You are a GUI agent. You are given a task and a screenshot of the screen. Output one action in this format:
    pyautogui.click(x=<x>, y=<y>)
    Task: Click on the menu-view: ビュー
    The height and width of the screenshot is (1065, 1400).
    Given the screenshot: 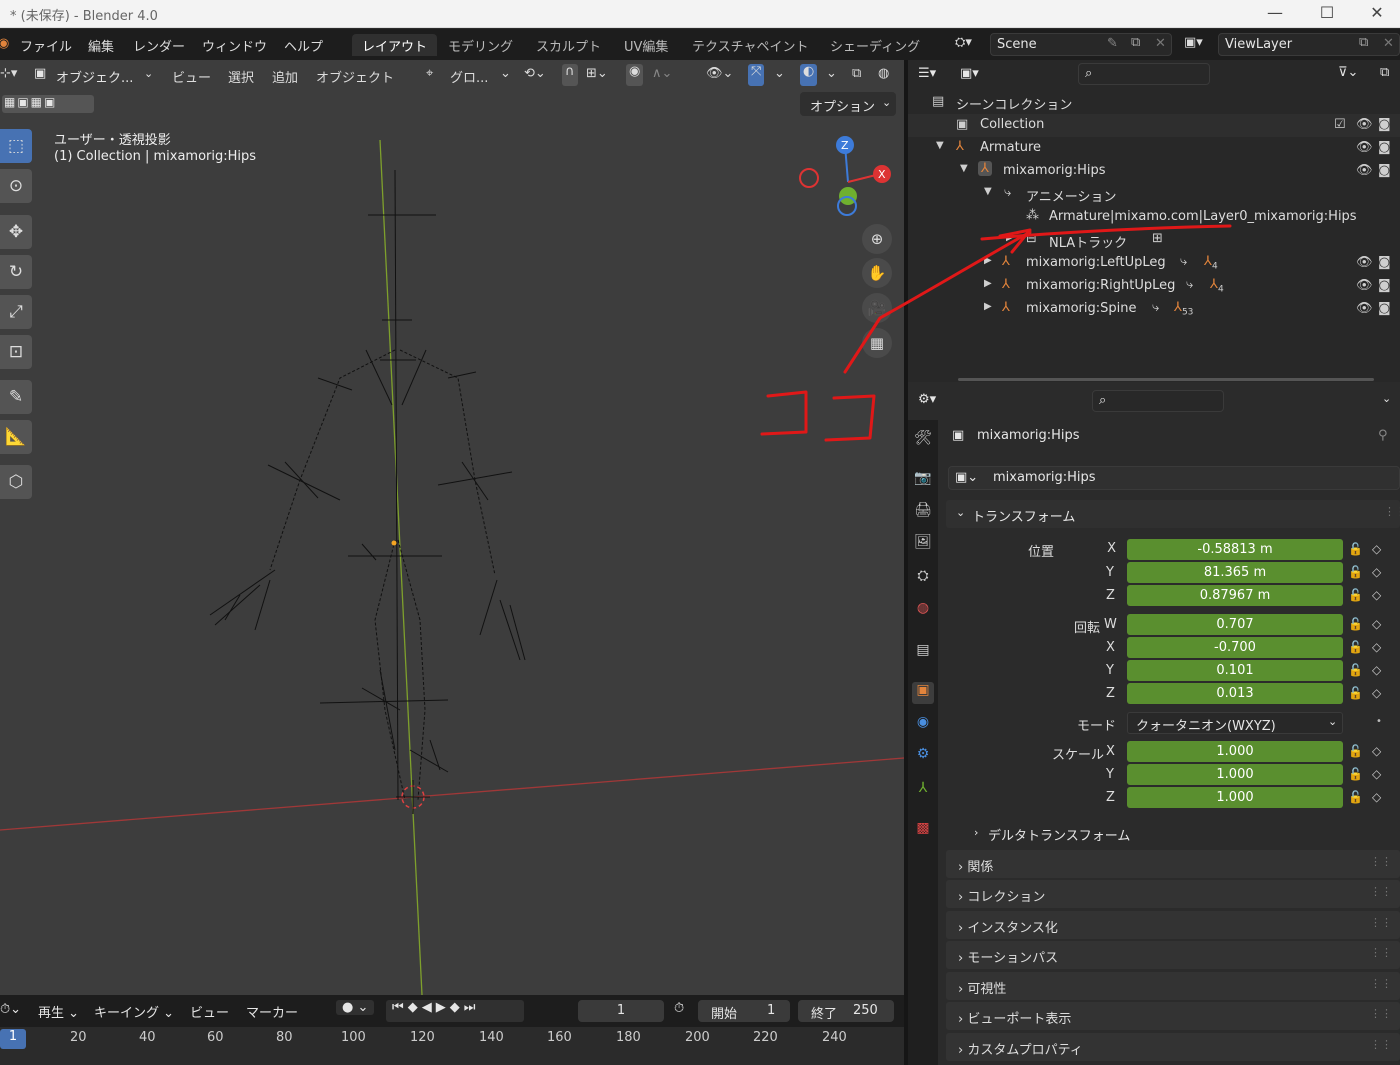 What is the action you would take?
    pyautogui.click(x=191, y=78)
    